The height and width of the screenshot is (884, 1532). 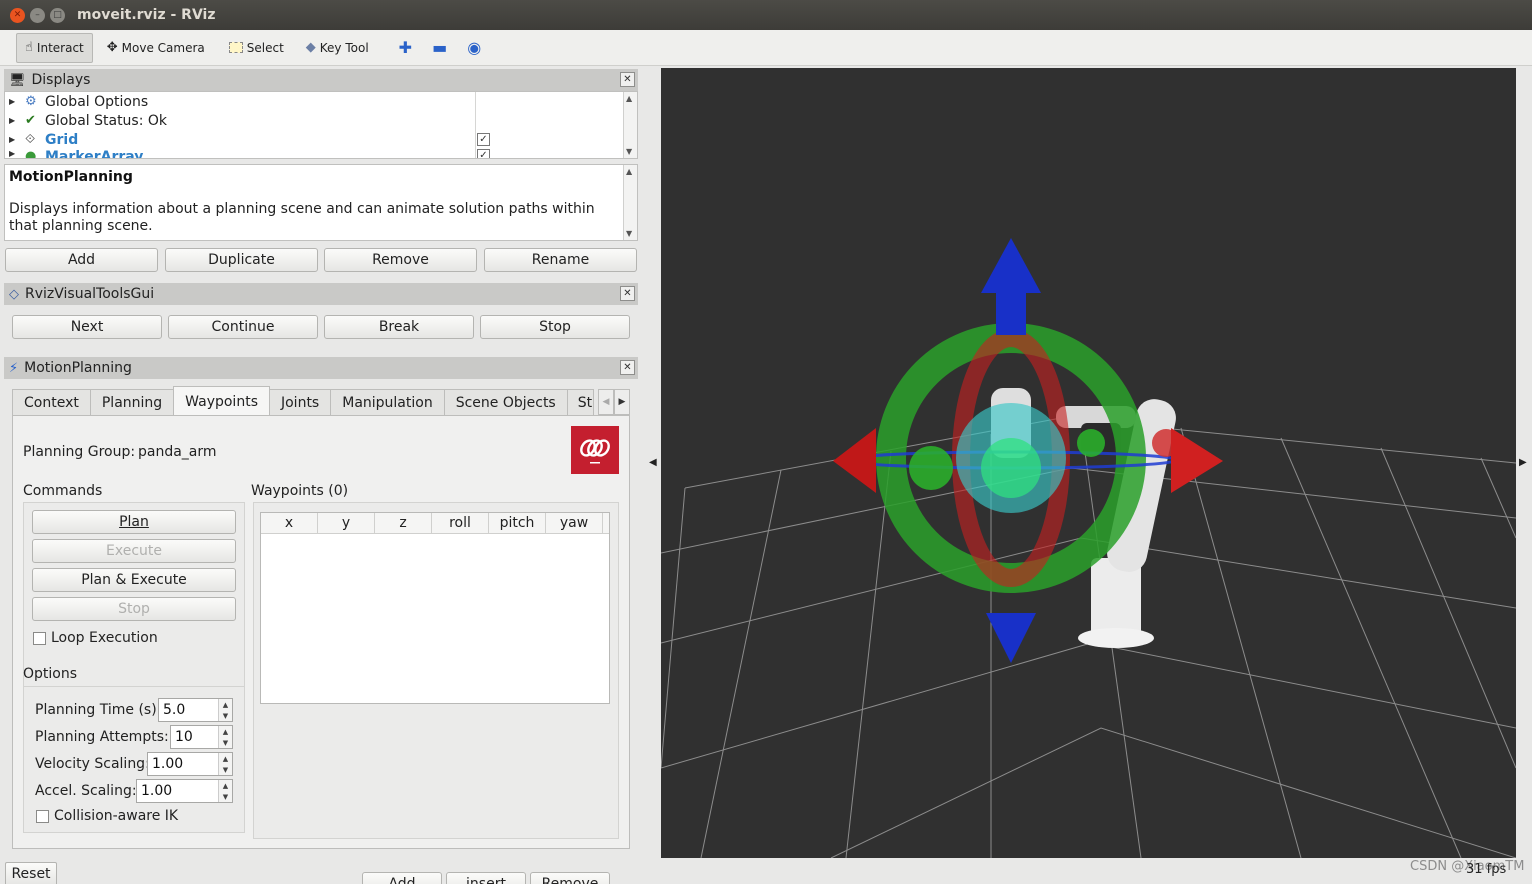 I want to click on tab-scroll-right-icon: ▶, so click(x=622, y=402).